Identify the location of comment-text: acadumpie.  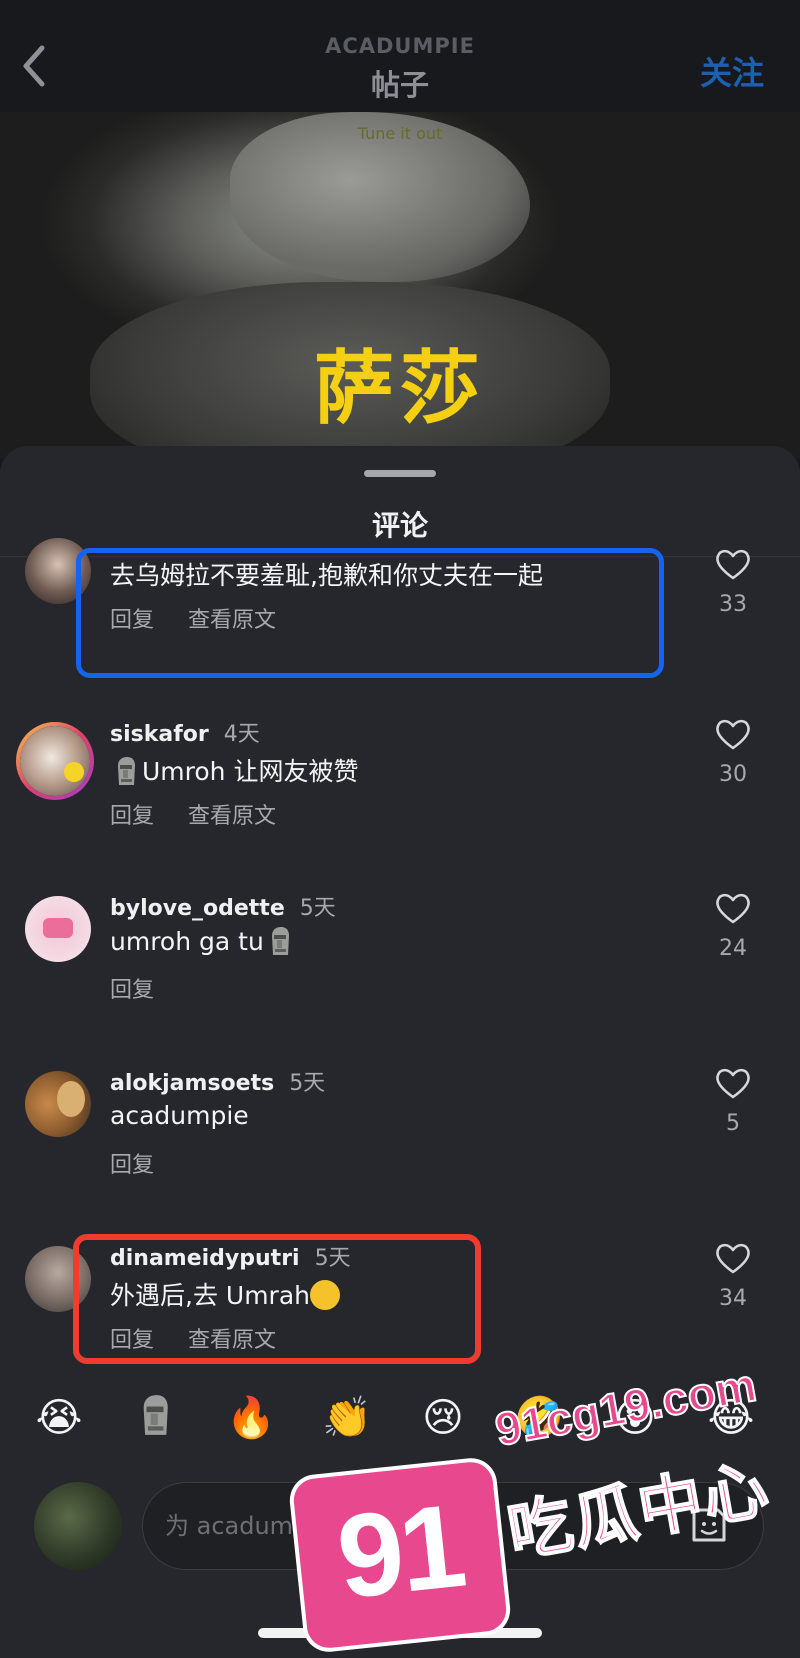
(179, 1115).